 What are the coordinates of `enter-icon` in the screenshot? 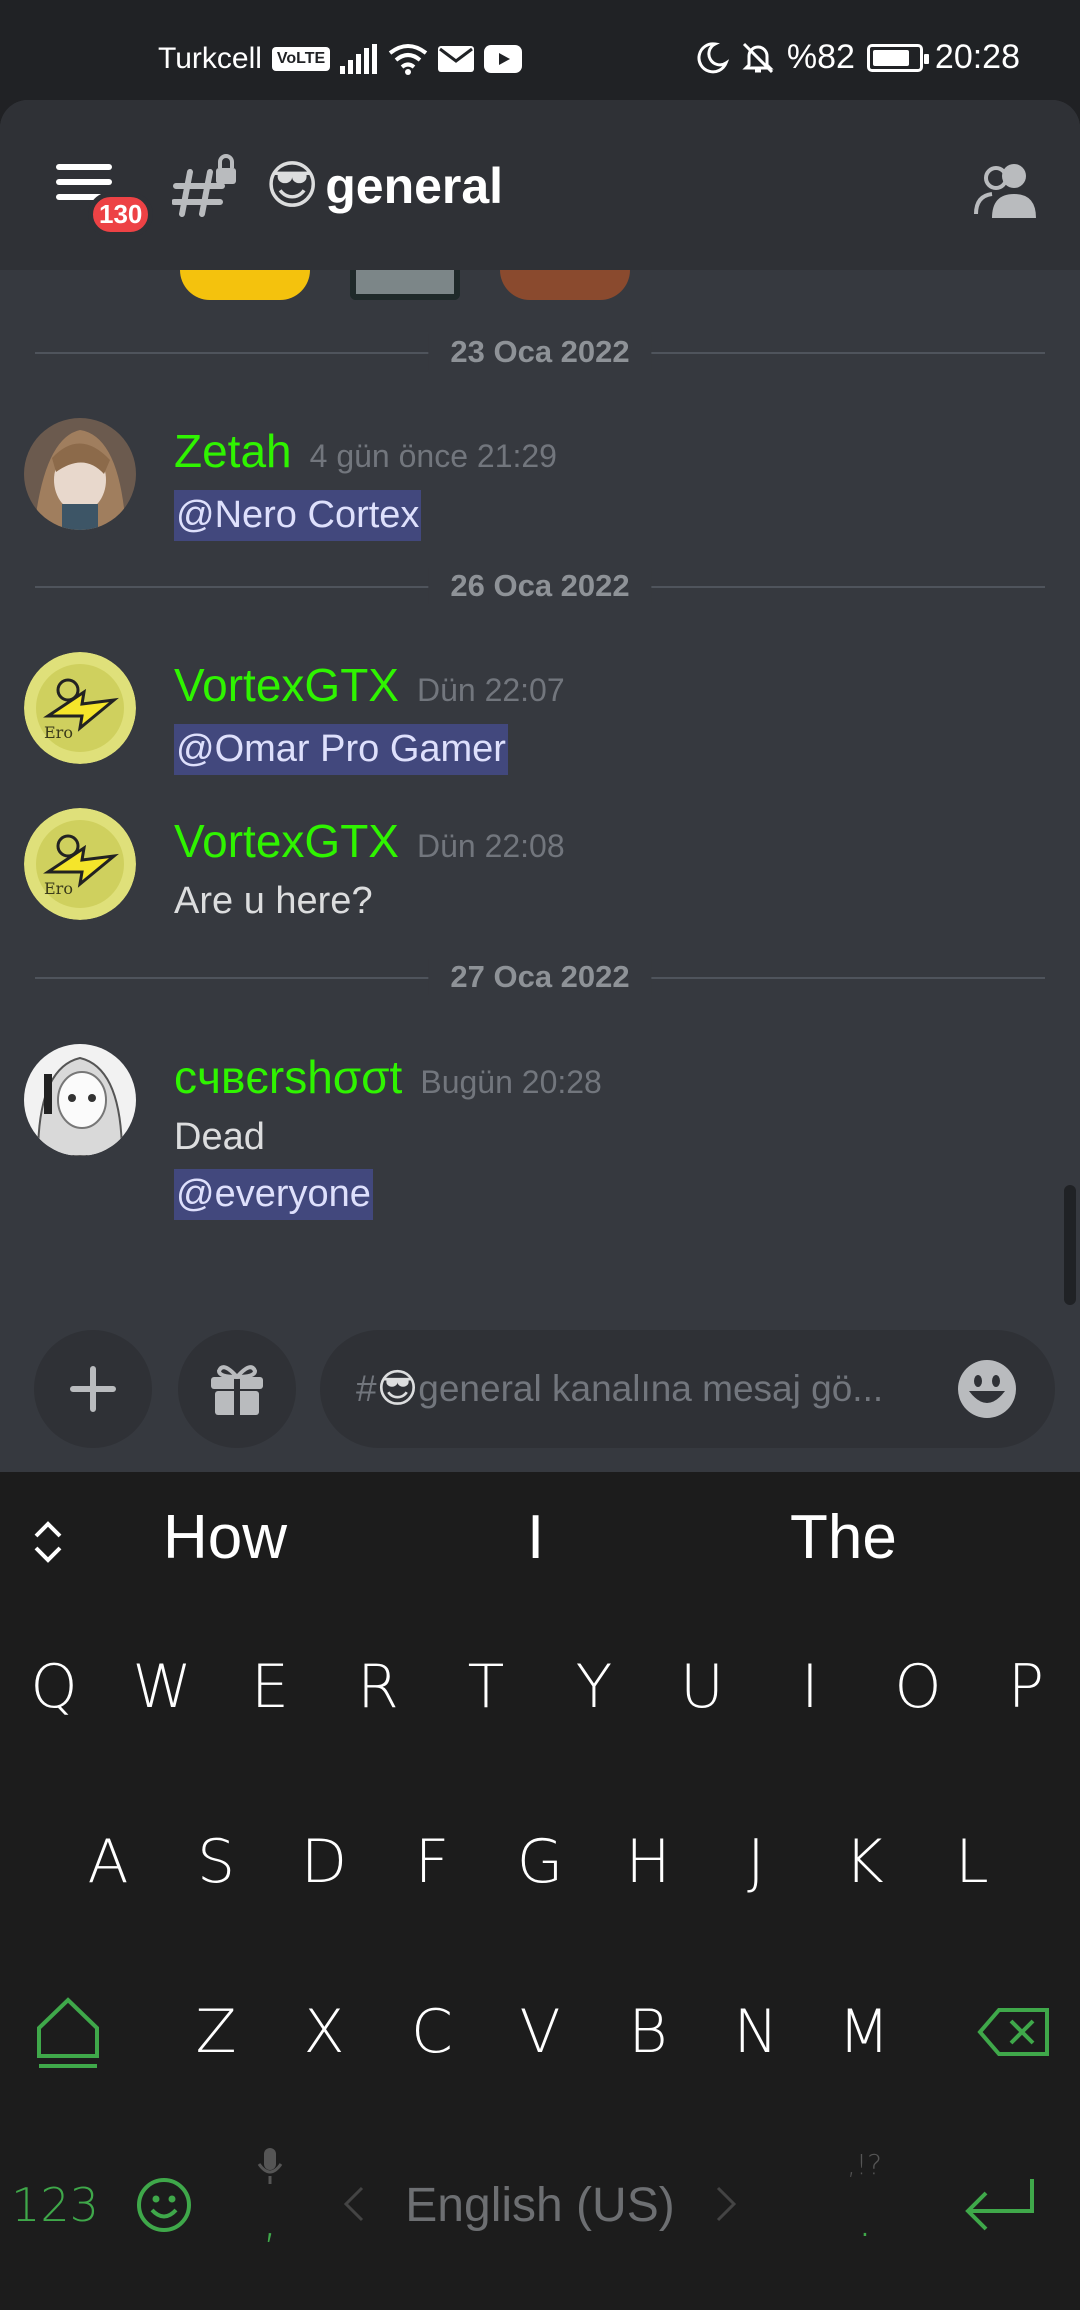 It's located at (999, 2205).